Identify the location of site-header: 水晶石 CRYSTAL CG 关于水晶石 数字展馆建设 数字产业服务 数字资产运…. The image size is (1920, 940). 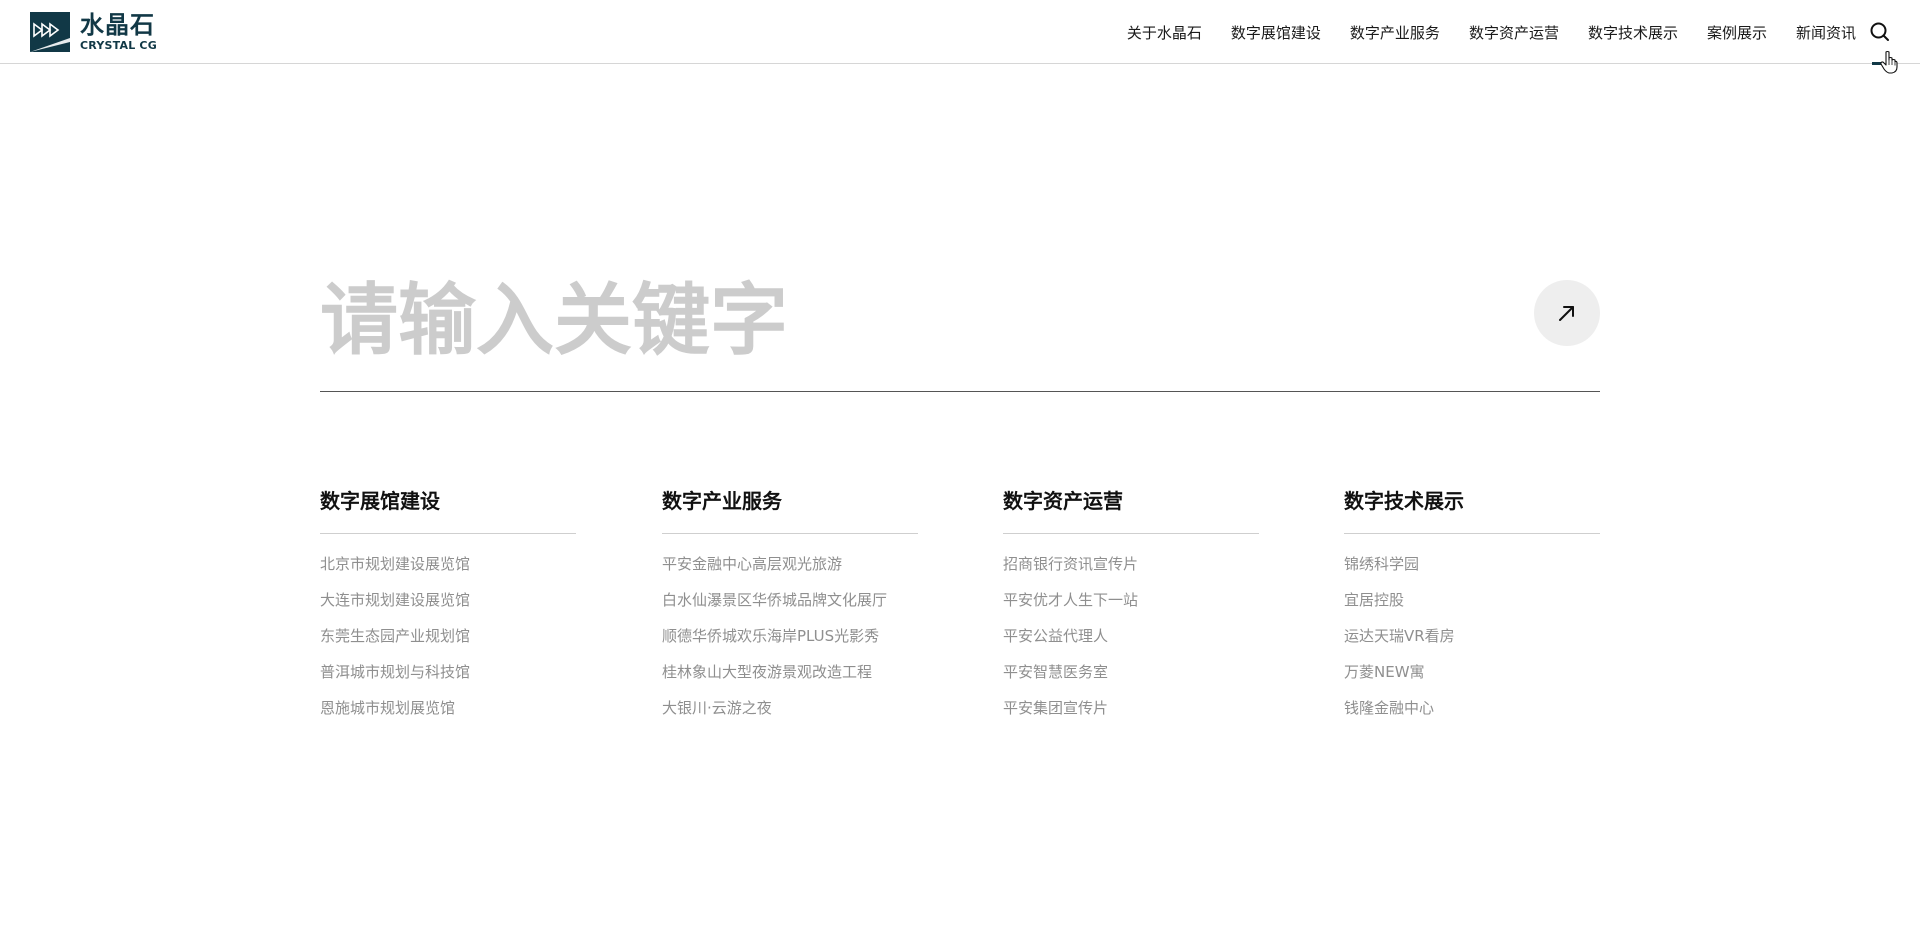
(960, 32).